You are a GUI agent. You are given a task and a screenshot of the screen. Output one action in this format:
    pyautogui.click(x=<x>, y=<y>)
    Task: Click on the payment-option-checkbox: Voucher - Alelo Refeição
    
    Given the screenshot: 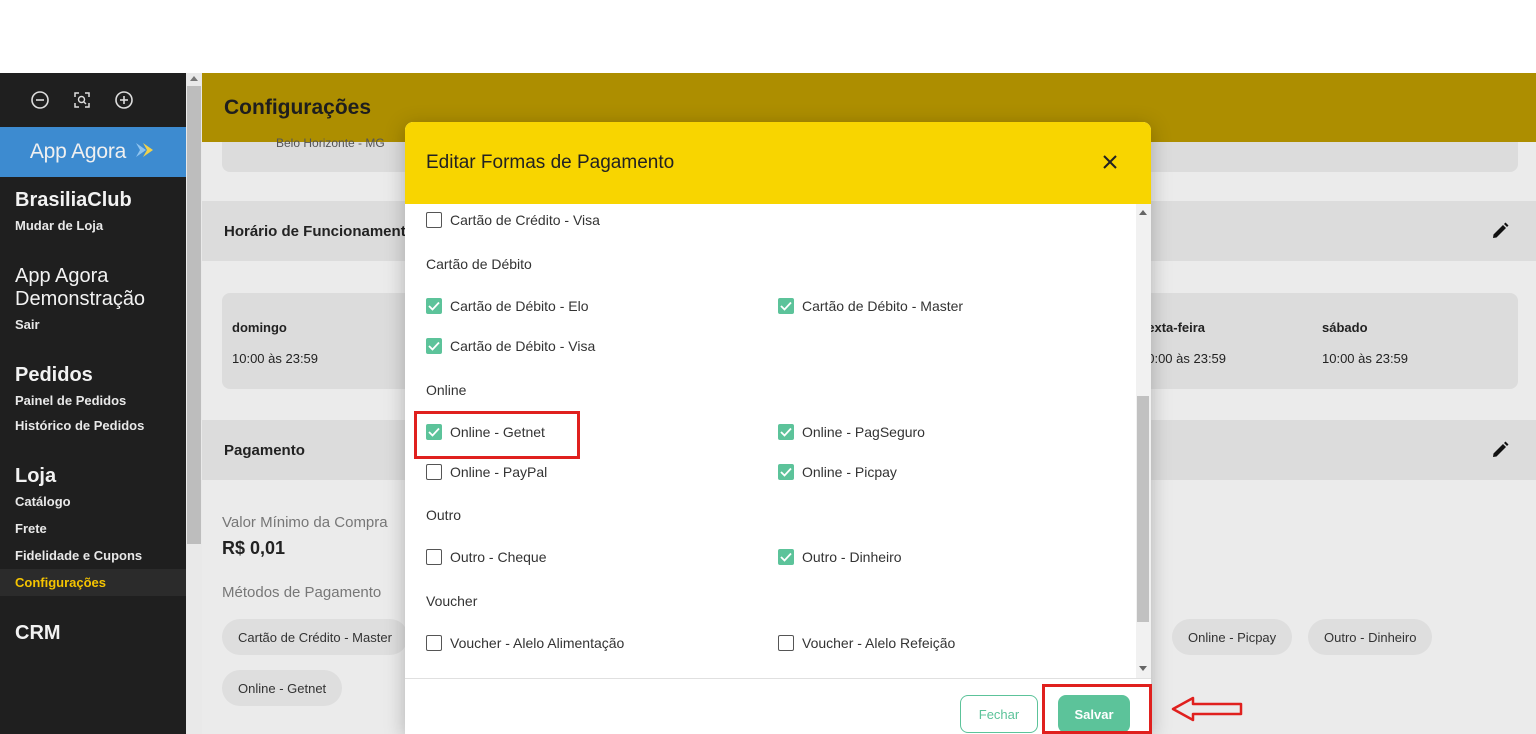 What is the action you would take?
    pyautogui.click(x=866, y=643)
    